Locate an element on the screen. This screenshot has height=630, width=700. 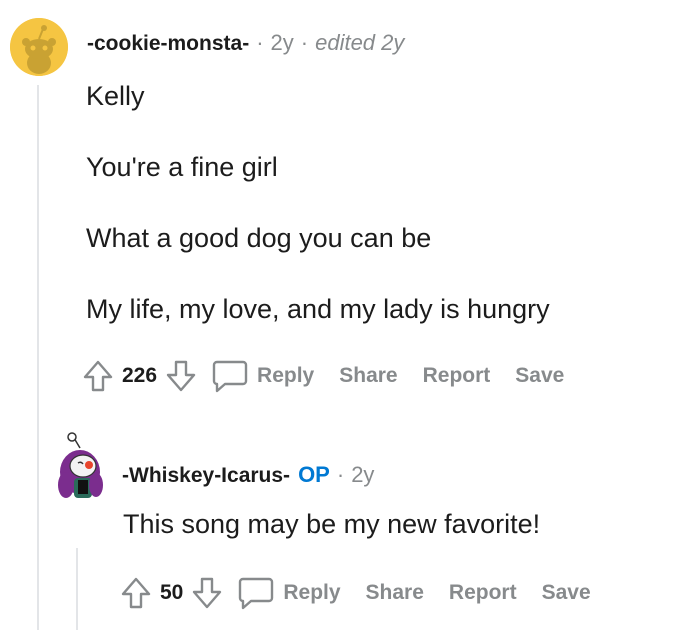
comment-line-4: My life, my love, and my lady is hungry is located at coordinates (318, 309).